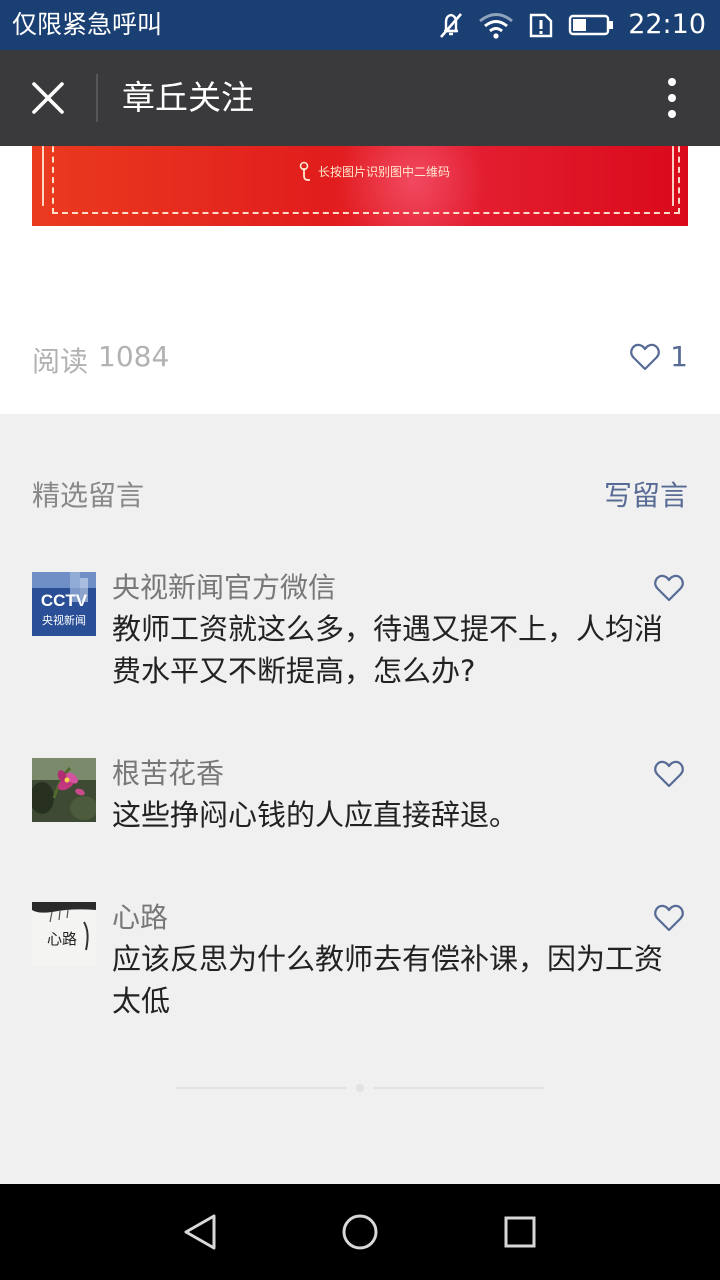 The image size is (720, 1280). I want to click on avatar: 心路, so click(64, 934).